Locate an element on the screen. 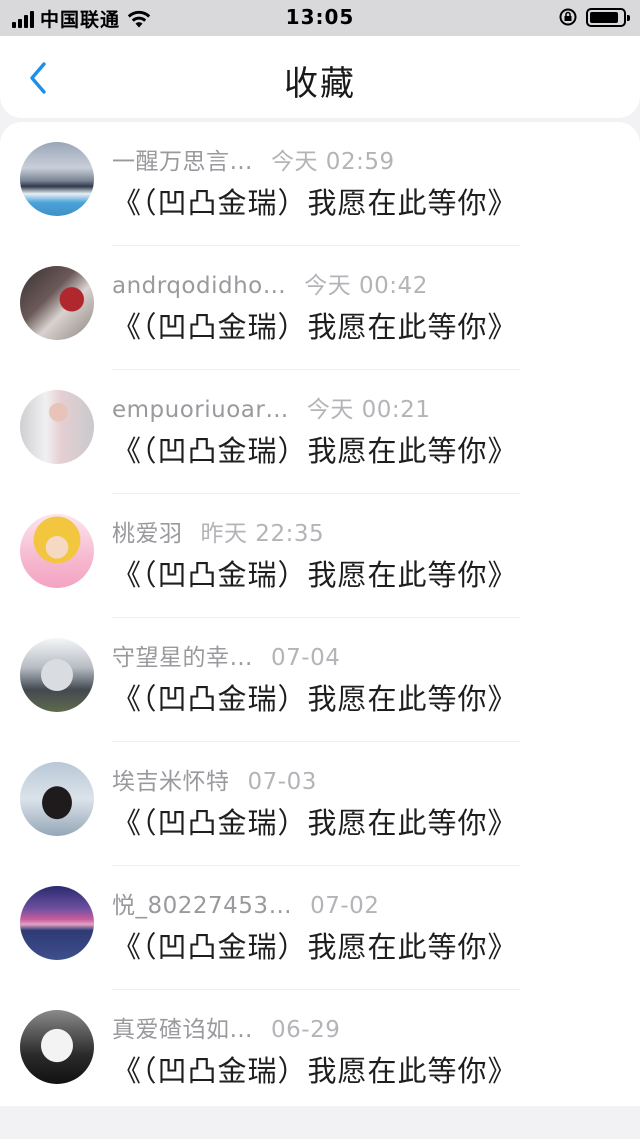 This screenshot has height=1139, width=640. favorite-item: 悦_80227453… 07-02 《（凹凸金瑞）我愿在此等你》 is located at coordinates (320, 928).